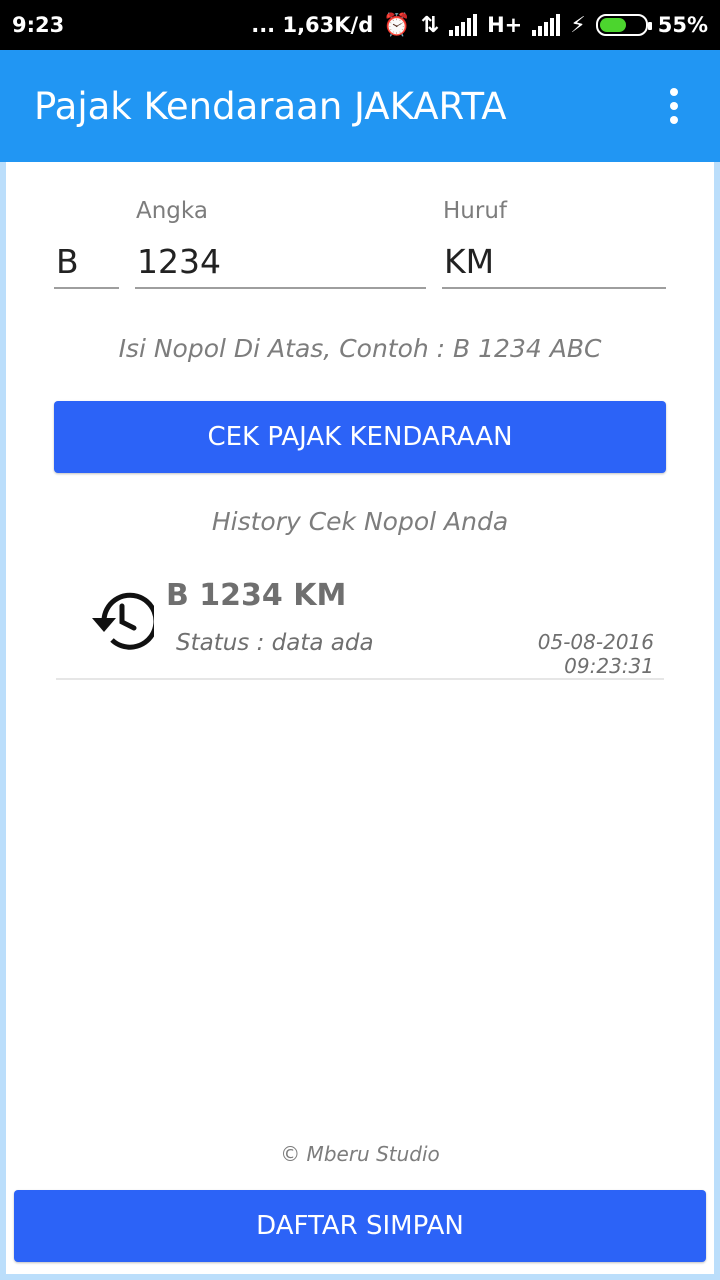 The width and height of the screenshot is (720, 1280). What do you see at coordinates (312, 25) in the screenshot?
I see `network-speed: ... 1,63K/d` at bounding box center [312, 25].